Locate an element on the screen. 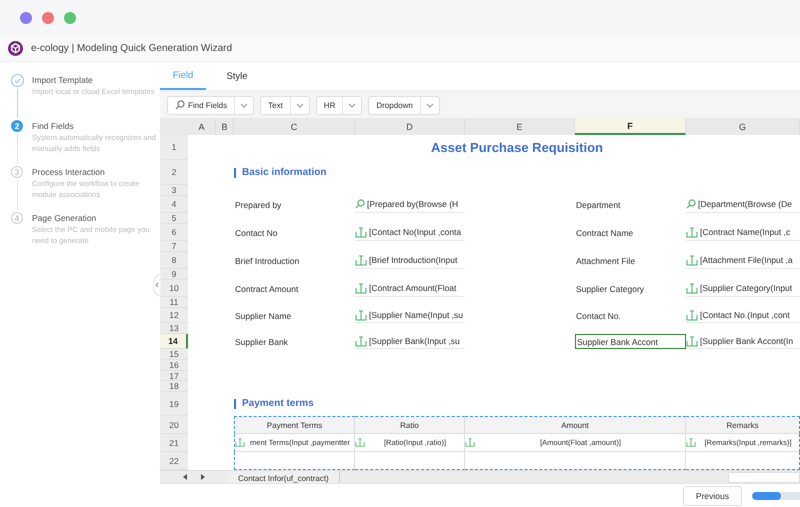 Image resolution: width=800 pixels, height=507 pixels. section-heading: Payment terms is located at coordinates (274, 404).